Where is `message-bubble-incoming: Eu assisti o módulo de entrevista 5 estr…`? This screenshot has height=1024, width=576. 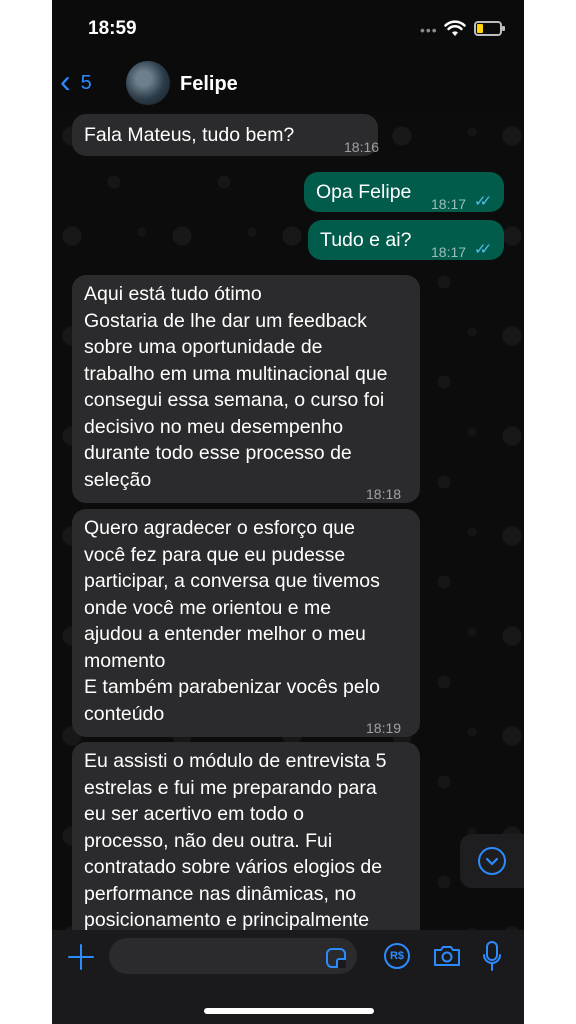
message-bubble-incoming: Eu assisti o módulo de entrevista 5 estr… is located at coordinates (246, 842).